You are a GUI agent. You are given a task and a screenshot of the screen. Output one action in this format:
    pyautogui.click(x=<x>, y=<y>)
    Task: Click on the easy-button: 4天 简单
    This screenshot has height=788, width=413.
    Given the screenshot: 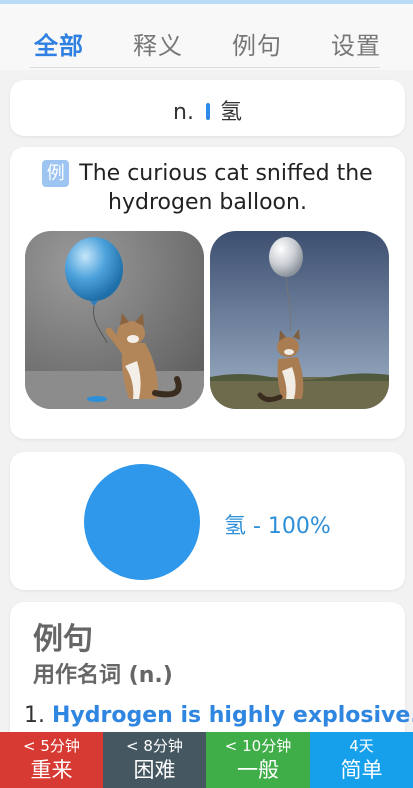 What is the action you would take?
    pyautogui.click(x=361, y=760)
    